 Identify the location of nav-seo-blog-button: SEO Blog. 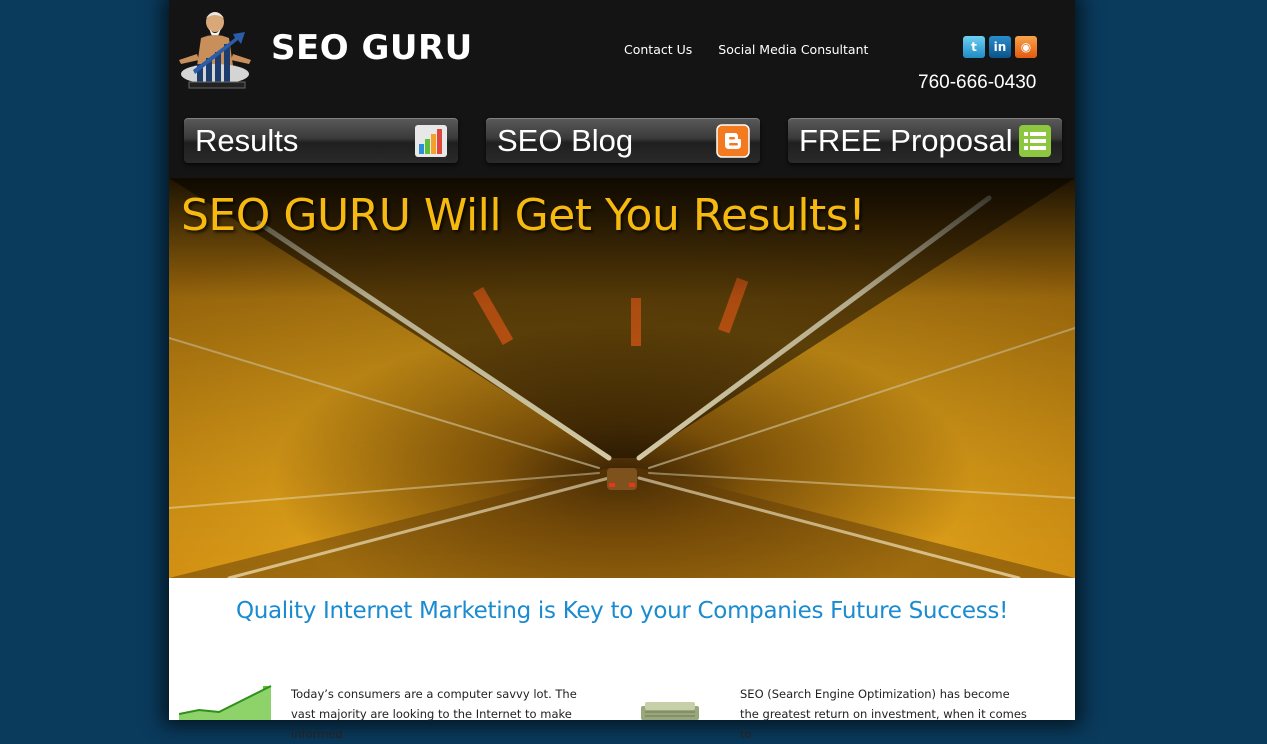
(623, 140).